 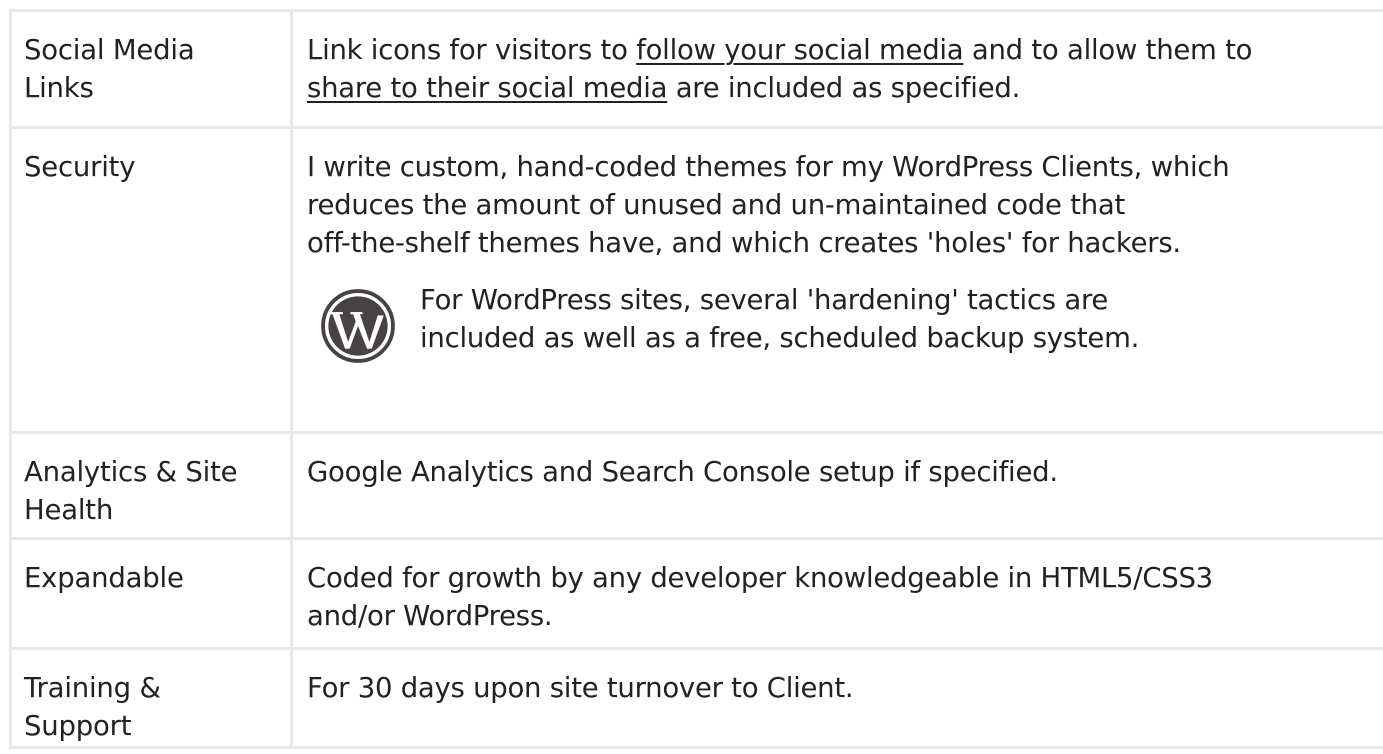 What do you see at coordinates (131, 472) in the screenshot?
I see `feature-label: Analytics & Site` at bounding box center [131, 472].